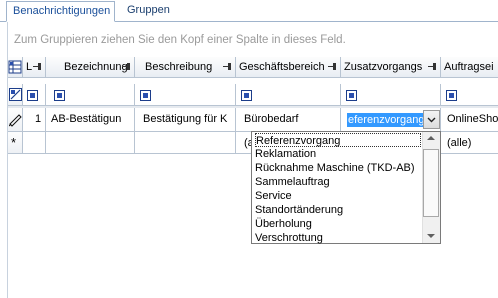 Image resolution: width=498 pixels, height=298 pixels. What do you see at coordinates (338, 182) in the screenshot?
I see `dropdown-option: Sammelauftrag` at bounding box center [338, 182].